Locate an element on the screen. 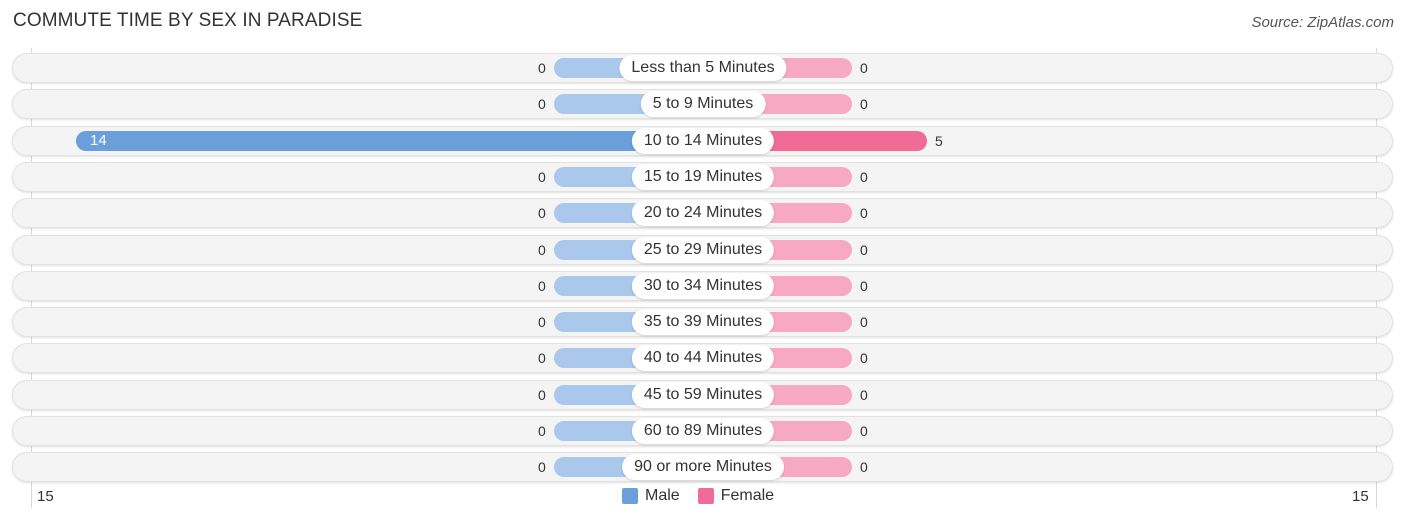  male-swatch is located at coordinates (630, 496).